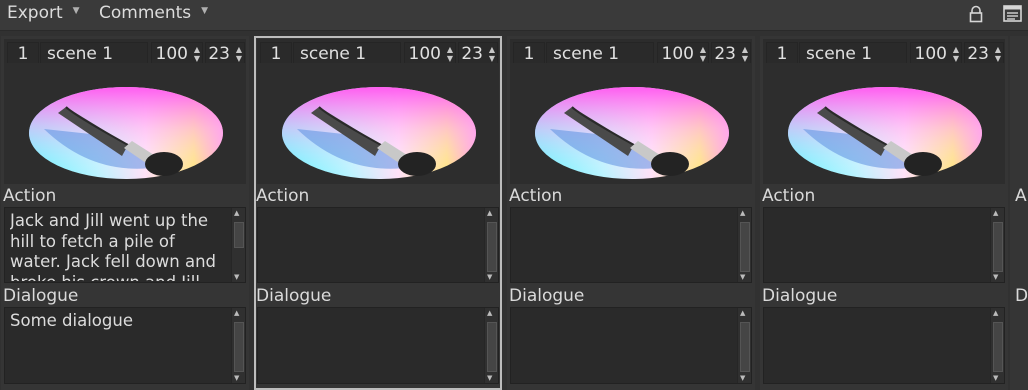 This screenshot has width=1028, height=390. What do you see at coordinates (125, 345) in the screenshot?
I see `dialogue-textbox: Some dialogue ▲ ▼` at bounding box center [125, 345].